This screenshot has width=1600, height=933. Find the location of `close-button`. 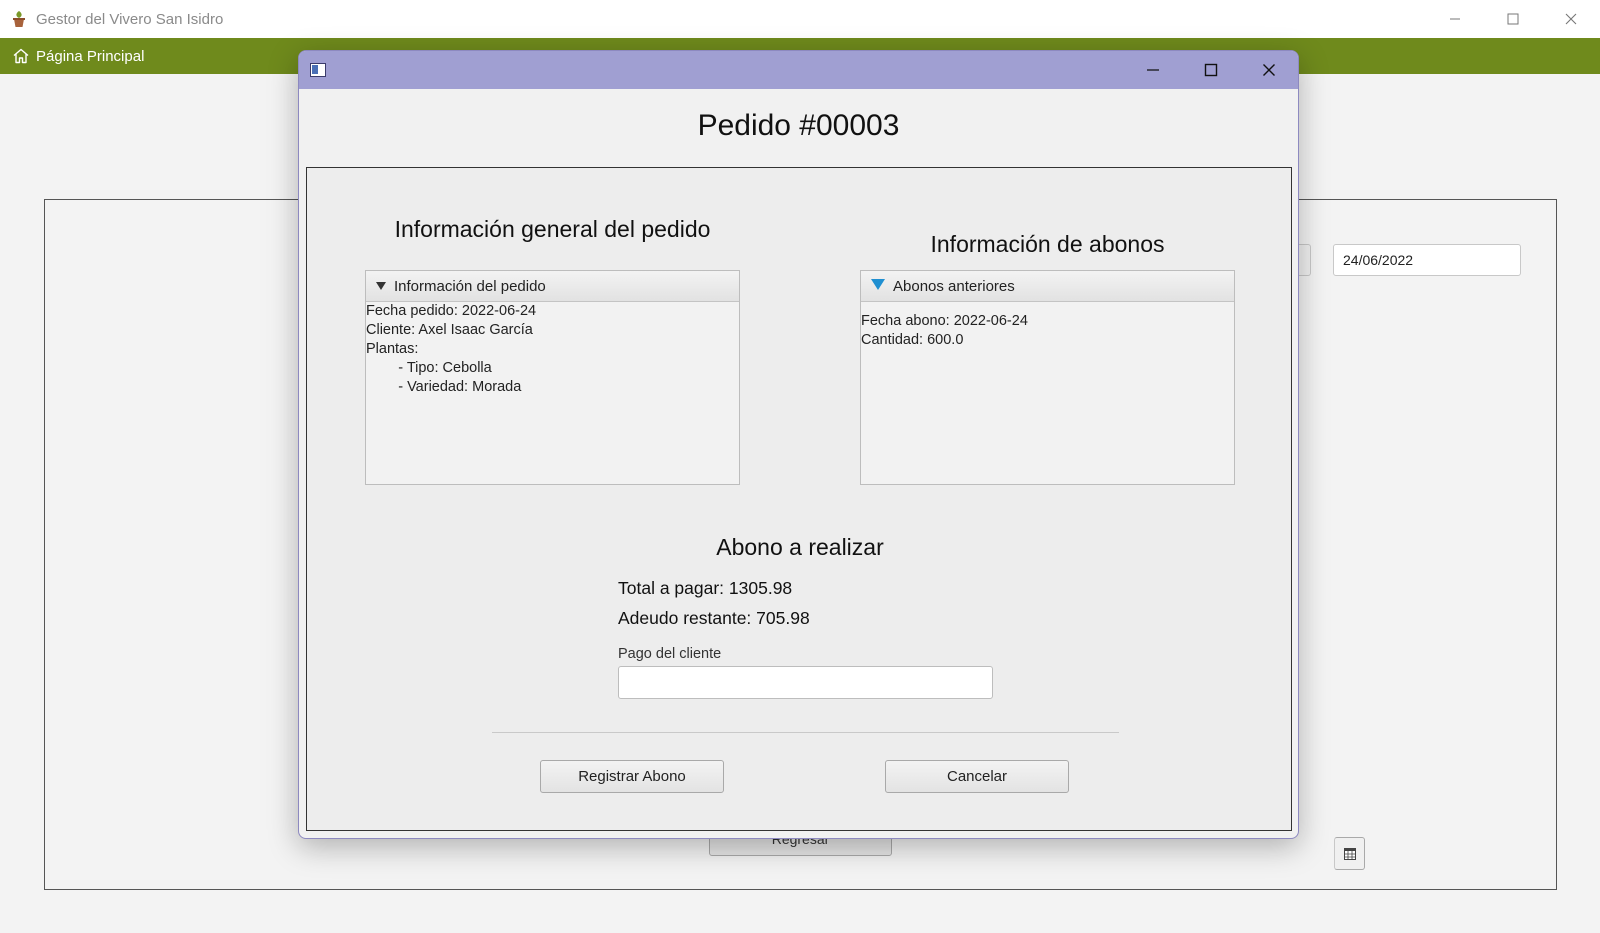

close-button is located at coordinates (1571, 19).